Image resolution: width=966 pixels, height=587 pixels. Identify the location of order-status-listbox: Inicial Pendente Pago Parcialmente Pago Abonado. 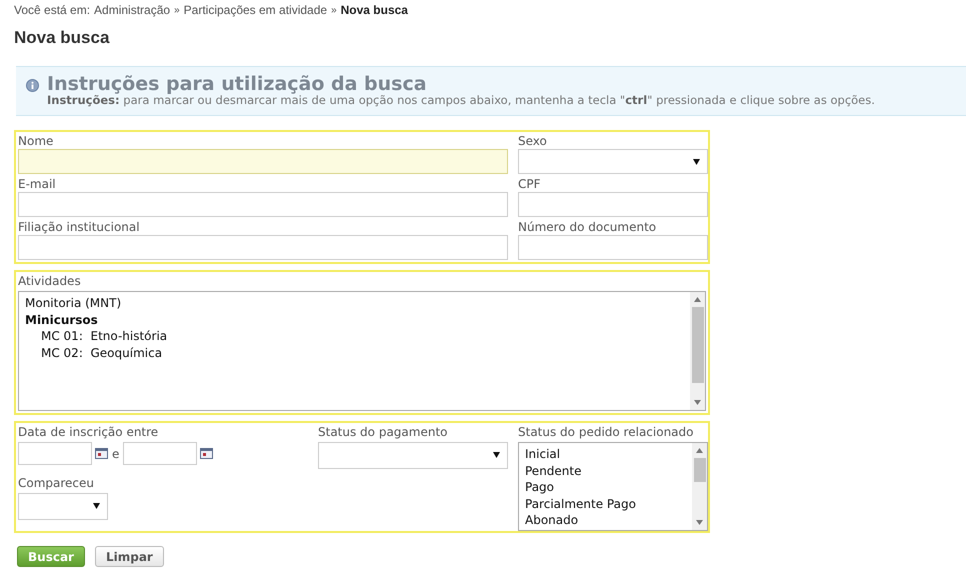
(613, 486).